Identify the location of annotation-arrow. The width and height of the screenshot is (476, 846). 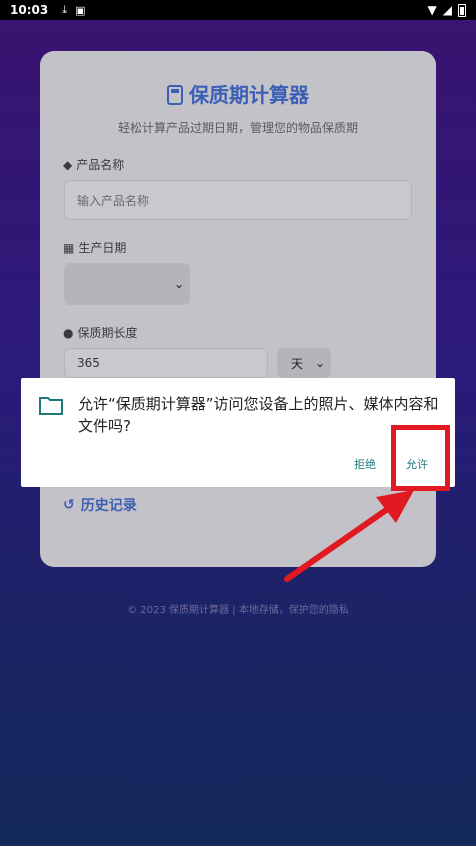
(349, 536).